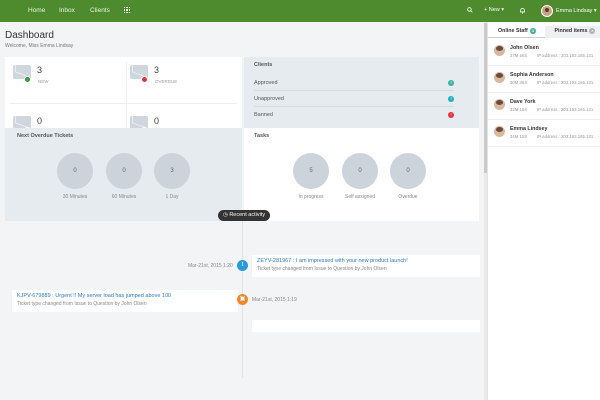 This screenshot has height=400, width=600. Describe the element at coordinates (529, 129) in the screenshot. I see `staff-name: Emma Lindsey` at that location.